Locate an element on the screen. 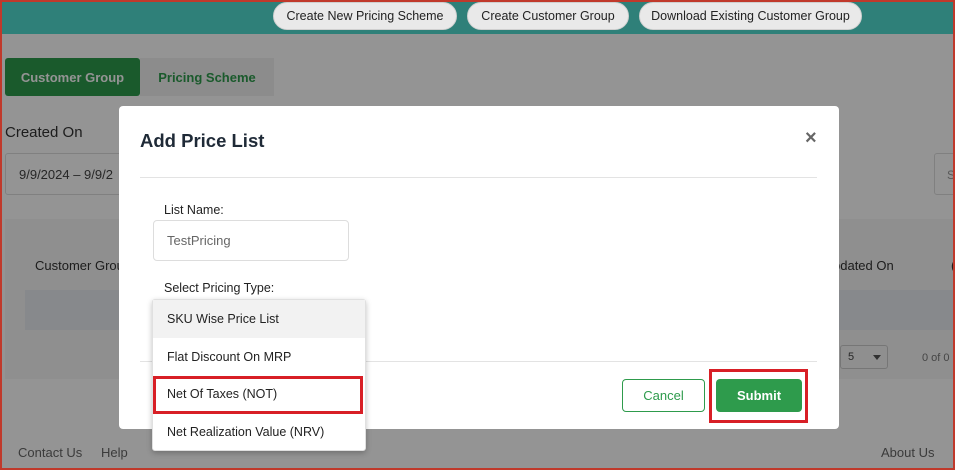 Image resolution: width=955 pixels, height=470 pixels. cancel-button: Cancel is located at coordinates (663, 395).